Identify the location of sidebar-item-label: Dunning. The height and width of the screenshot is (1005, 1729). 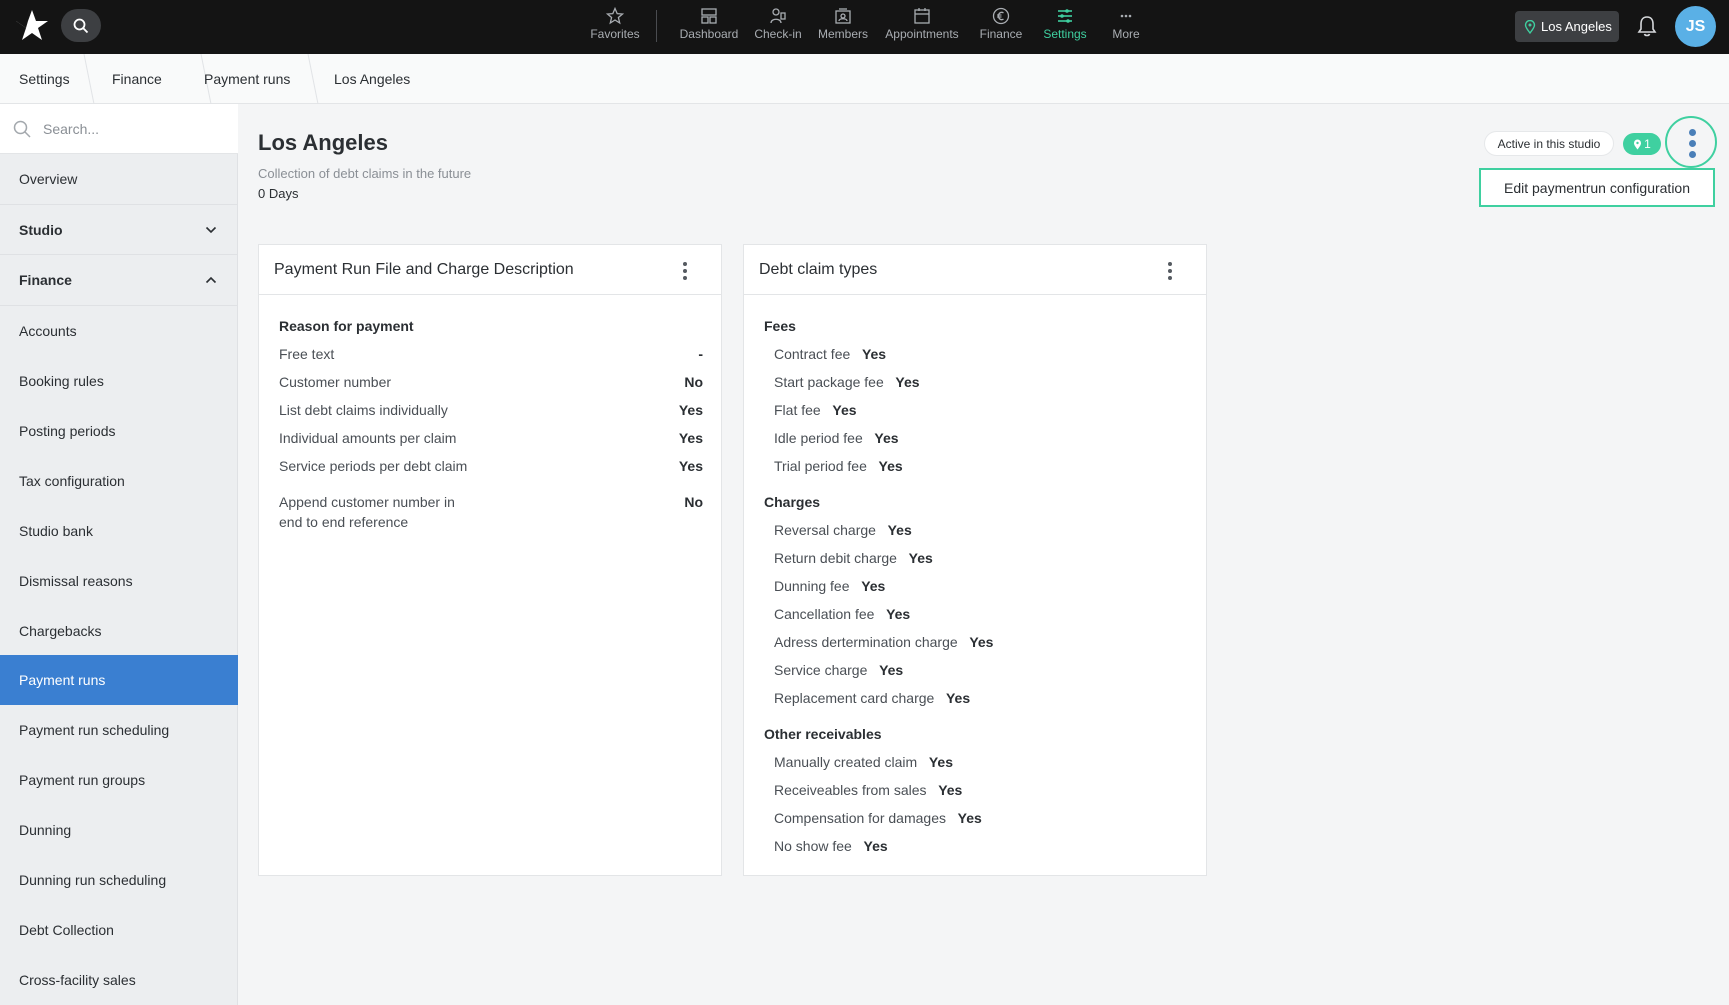
(45, 830).